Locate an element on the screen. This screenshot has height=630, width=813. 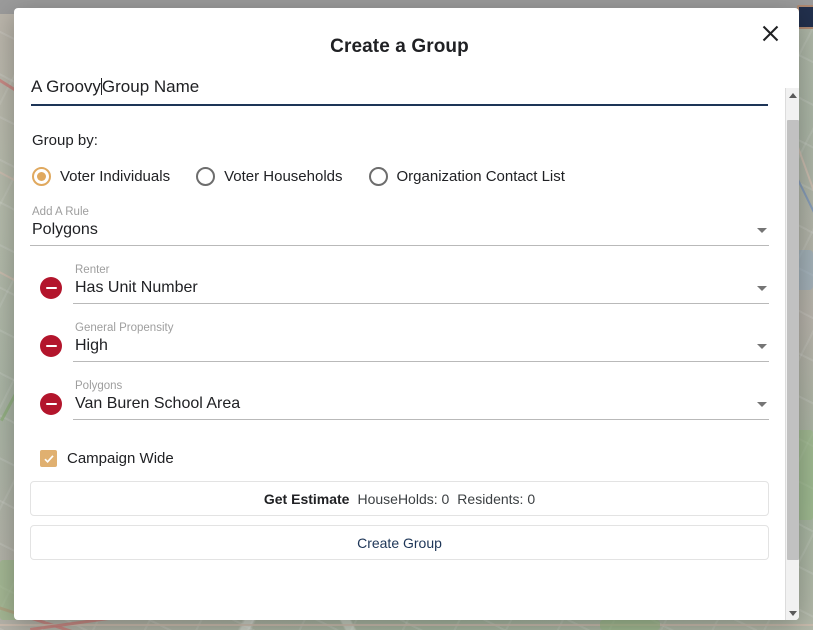
radio-option-organization-contact-list: Organization Contact List is located at coordinates (466, 176).